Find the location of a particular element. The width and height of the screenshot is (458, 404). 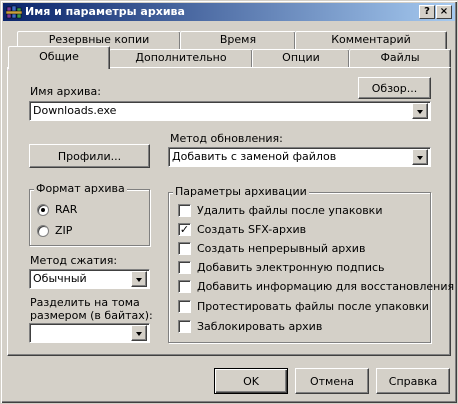

window-title: Имя и параметры архива is located at coordinates (105, 11).